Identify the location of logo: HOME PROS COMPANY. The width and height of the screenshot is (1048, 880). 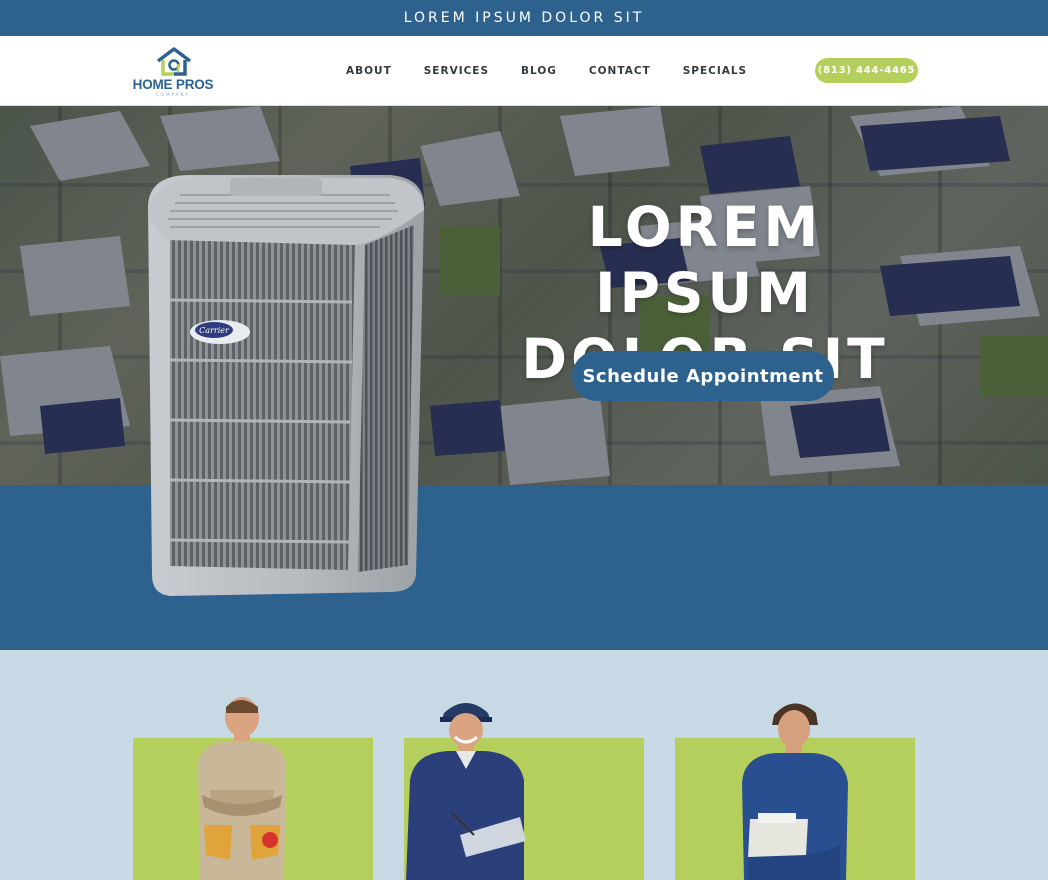
(173, 72).